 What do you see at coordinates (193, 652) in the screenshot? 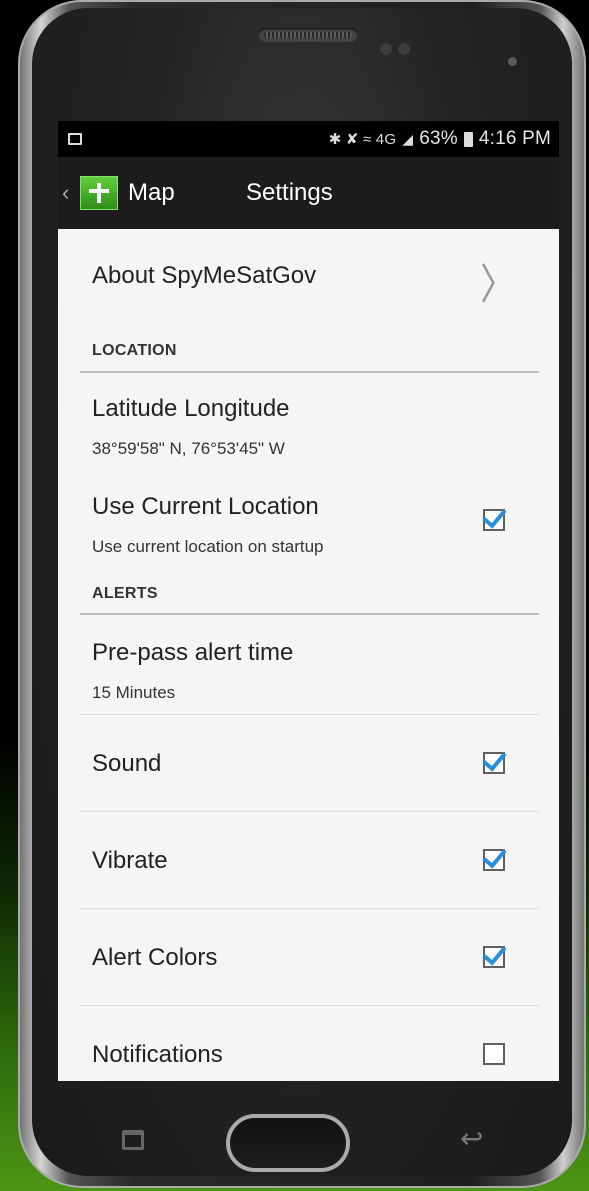
I see `prepass-alert-title: Pre-pass alert time` at bounding box center [193, 652].